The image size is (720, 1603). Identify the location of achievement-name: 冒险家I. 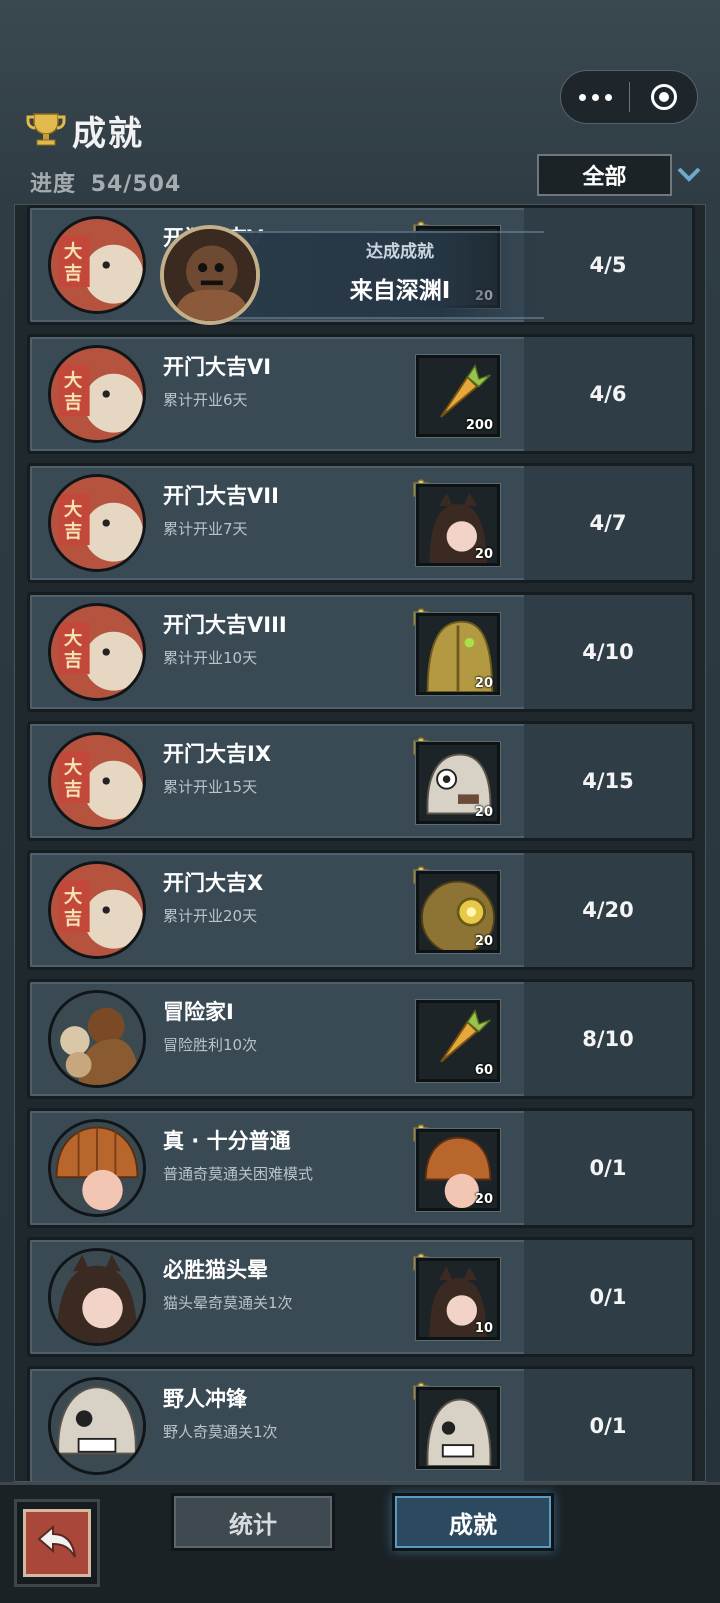
(198, 1012).